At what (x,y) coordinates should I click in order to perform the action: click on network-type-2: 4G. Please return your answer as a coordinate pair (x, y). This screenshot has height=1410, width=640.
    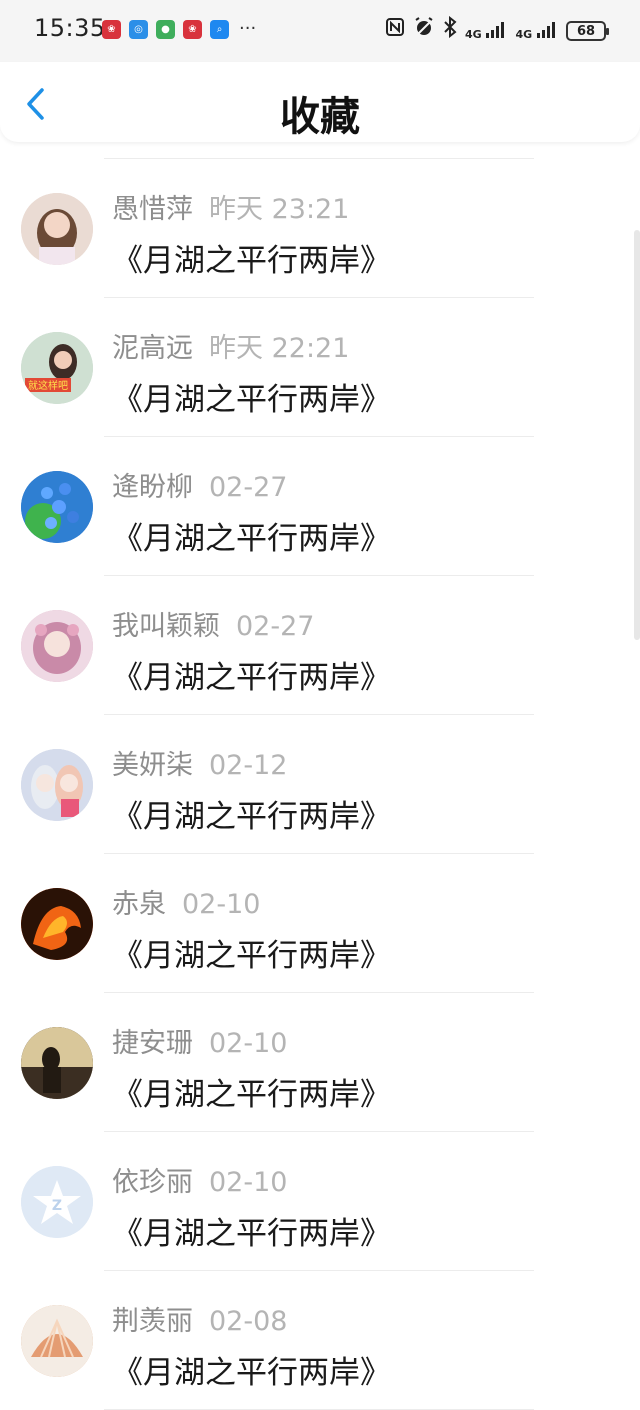
    Looking at the image, I should click on (524, 34).